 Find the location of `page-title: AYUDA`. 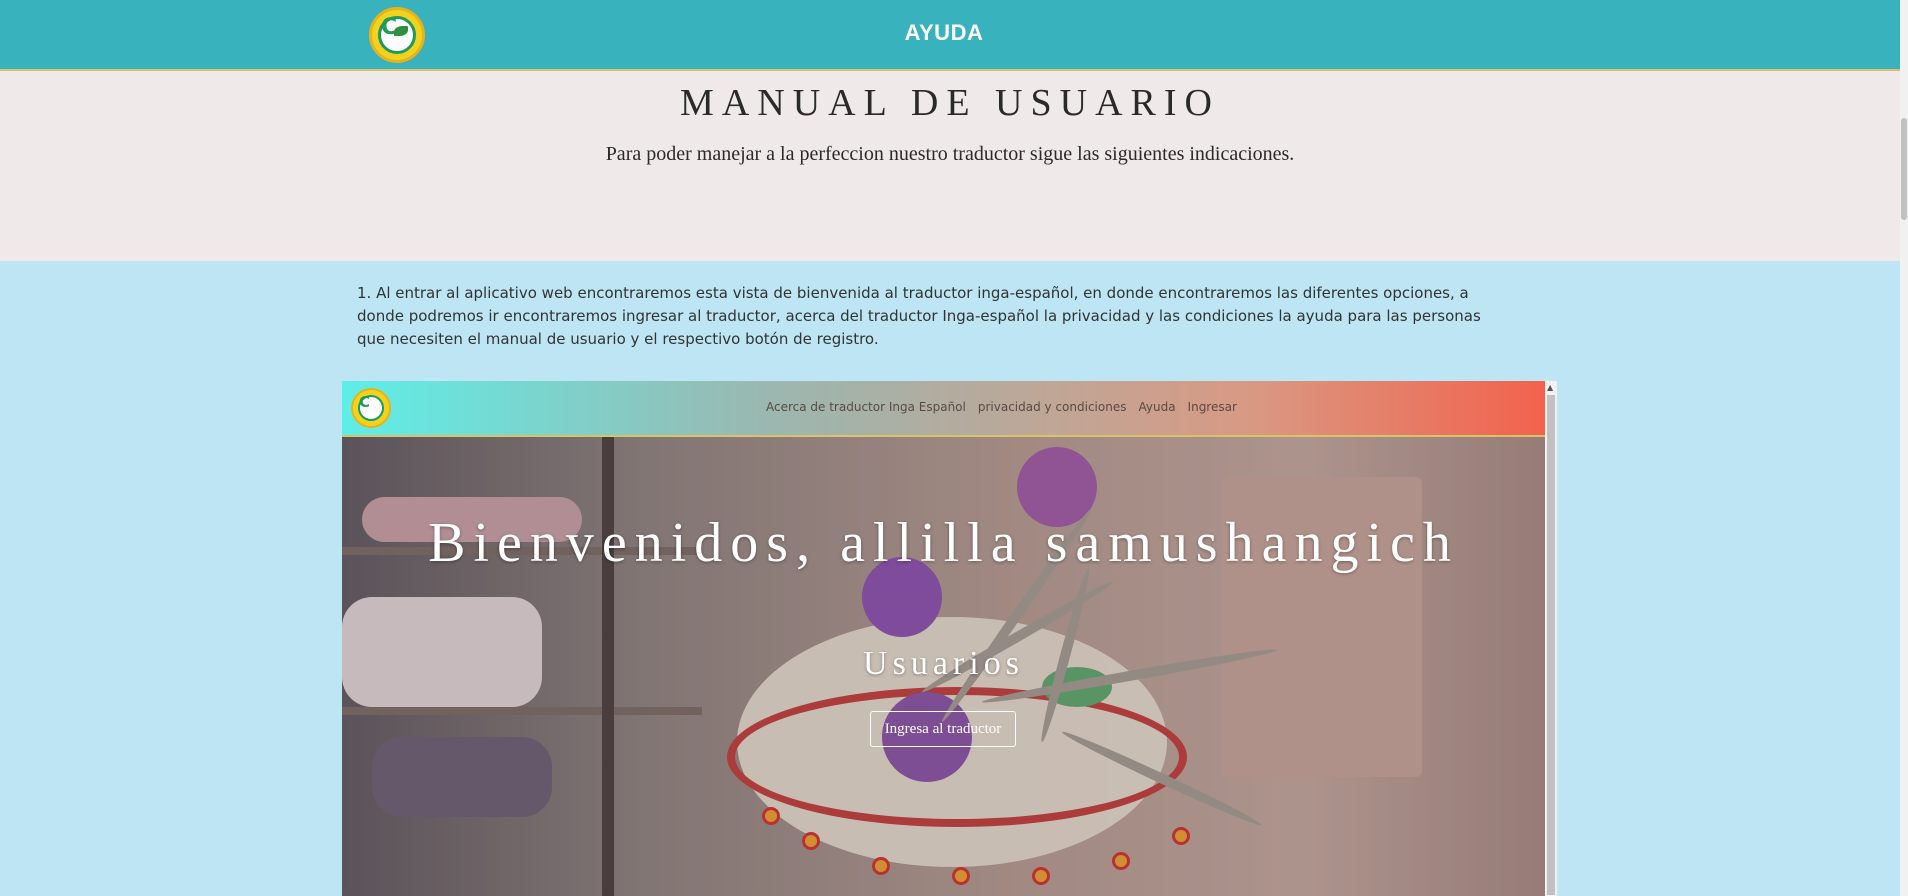

page-title: AYUDA is located at coordinates (944, 32).